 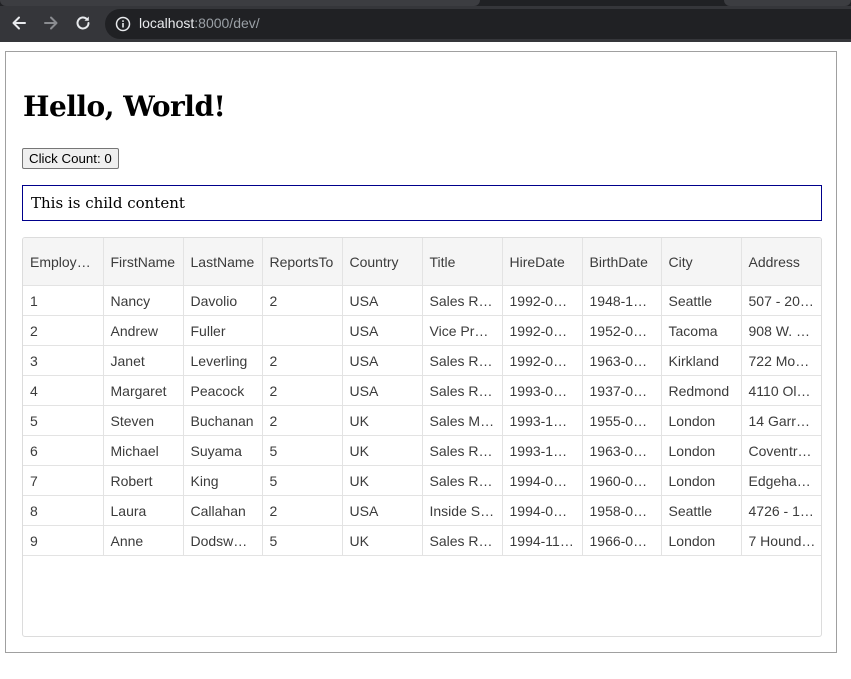 I want to click on reload-icon, so click(x=83, y=23).